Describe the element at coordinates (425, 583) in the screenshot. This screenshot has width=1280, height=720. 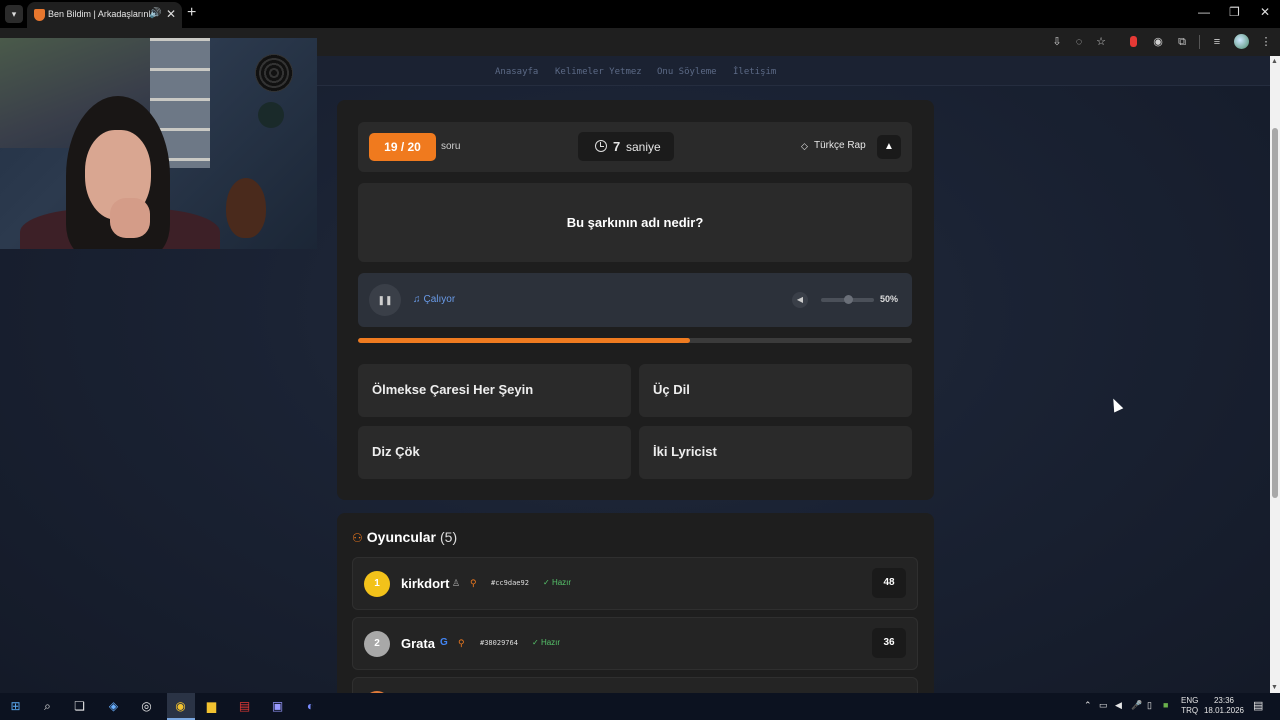
I see `player-name: kirkdort` at that location.